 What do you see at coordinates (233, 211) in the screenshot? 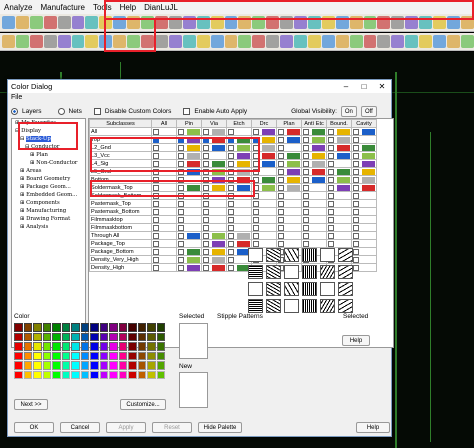
I see `table-row: Pastemask_Bottom` at bounding box center [233, 211].